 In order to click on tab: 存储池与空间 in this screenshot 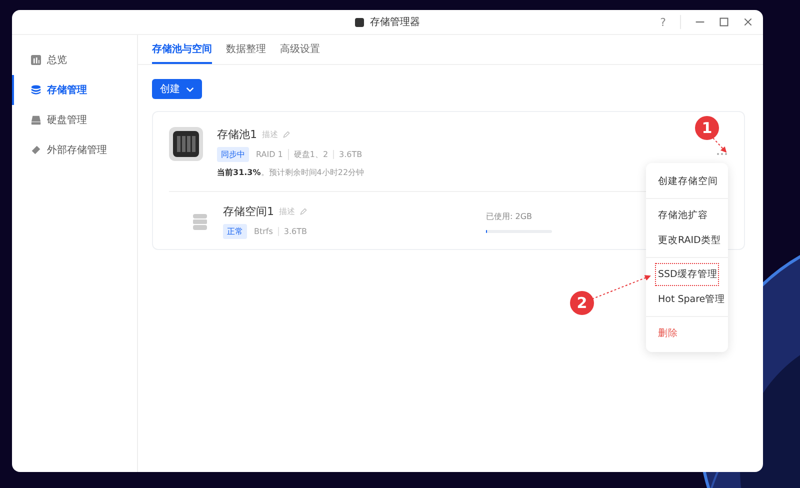, I will do `click(182, 49)`.